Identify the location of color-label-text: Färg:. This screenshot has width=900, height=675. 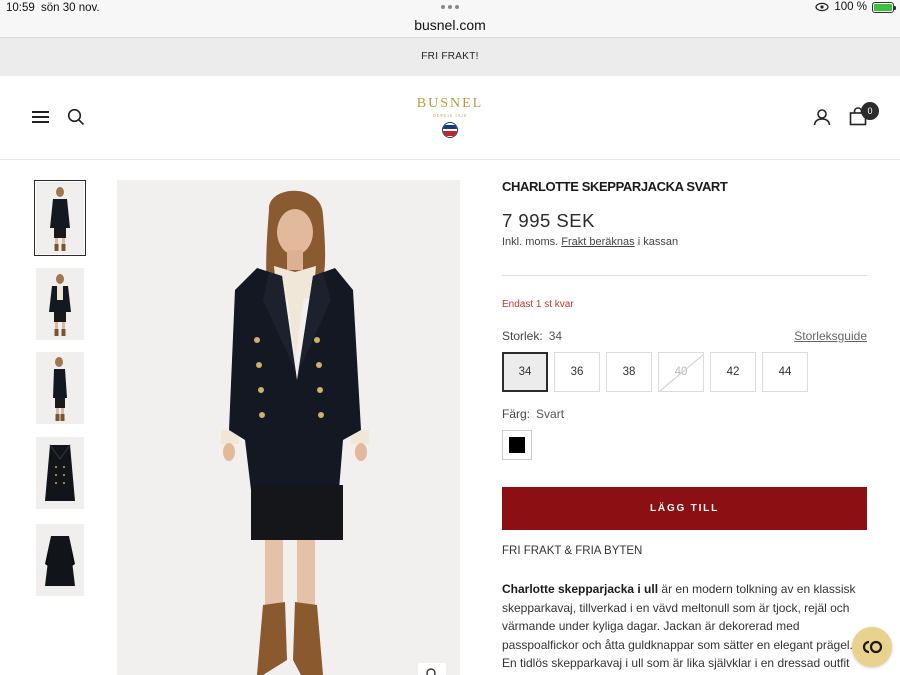
(516, 414).